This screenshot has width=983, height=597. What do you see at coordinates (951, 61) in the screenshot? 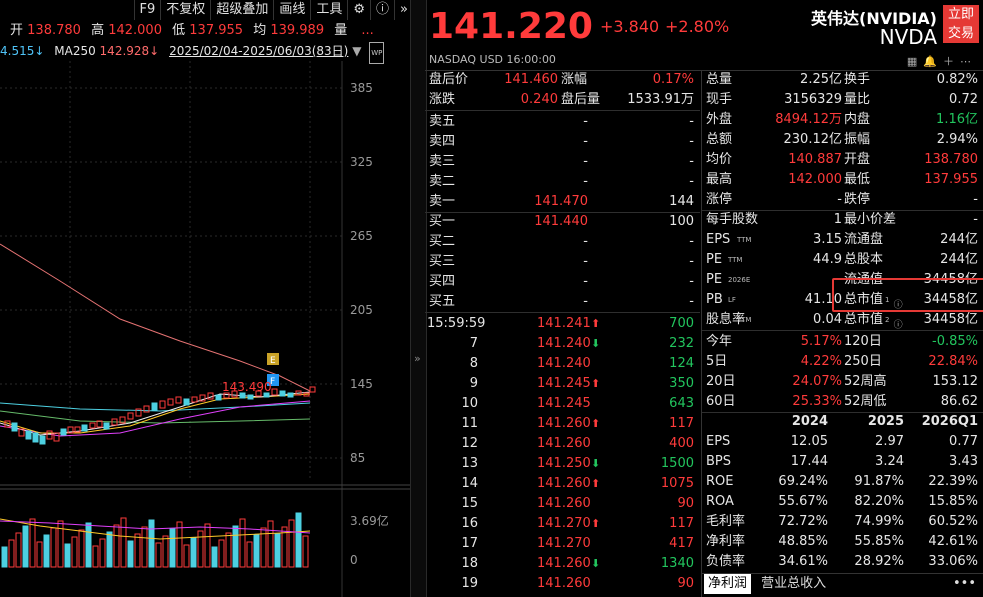
I see `add-icon: ＋` at bounding box center [951, 61].